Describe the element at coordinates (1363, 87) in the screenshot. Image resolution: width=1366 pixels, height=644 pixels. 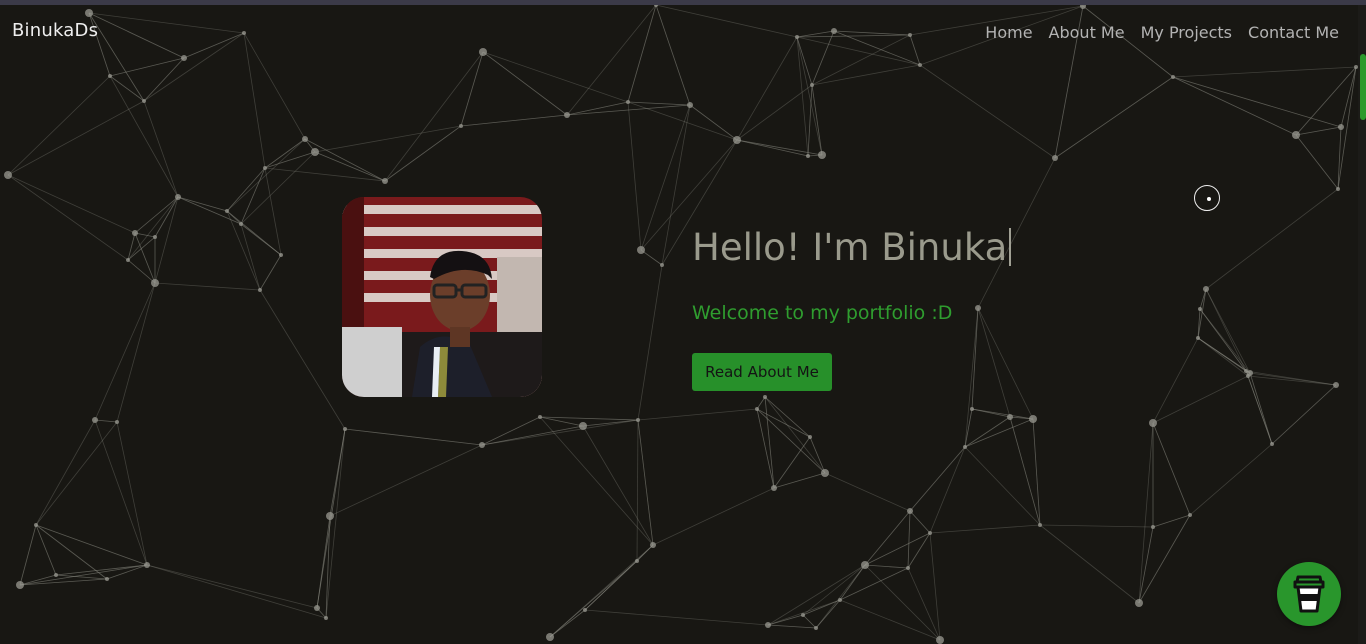
I see `page-scrollbar-thumb` at that location.